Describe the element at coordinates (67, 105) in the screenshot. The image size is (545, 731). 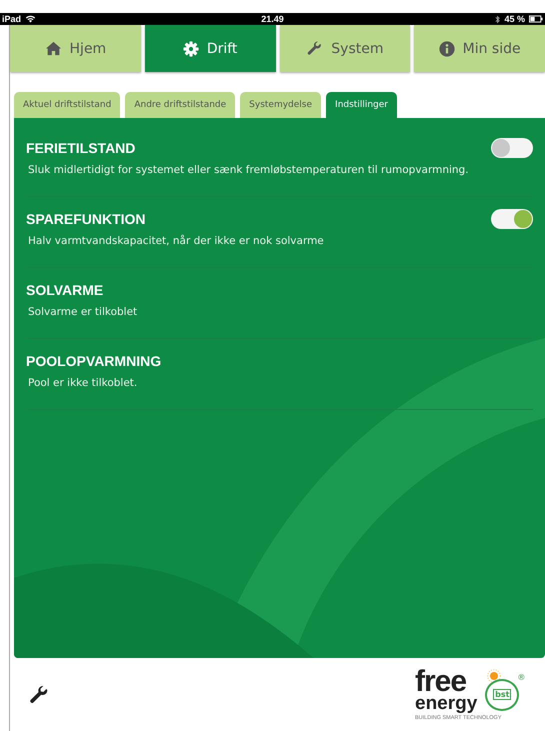
I see `sub-tab: Aktuel driftstilstand` at that location.